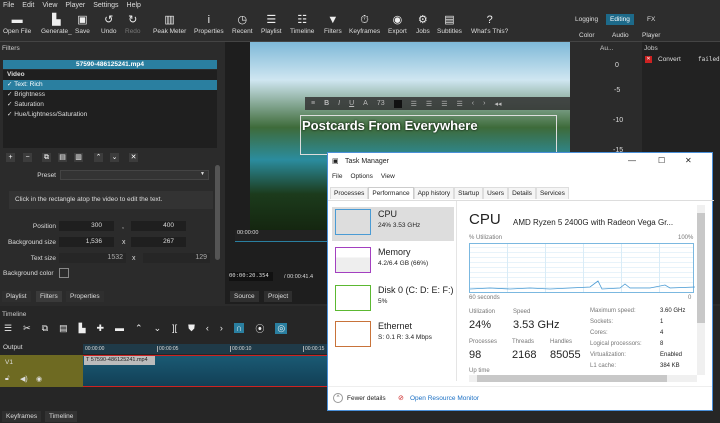 The width and height of the screenshot is (720, 423). What do you see at coordinates (381, 103) in the screenshot?
I see `font-size-input: 73` at bounding box center [381, 103].